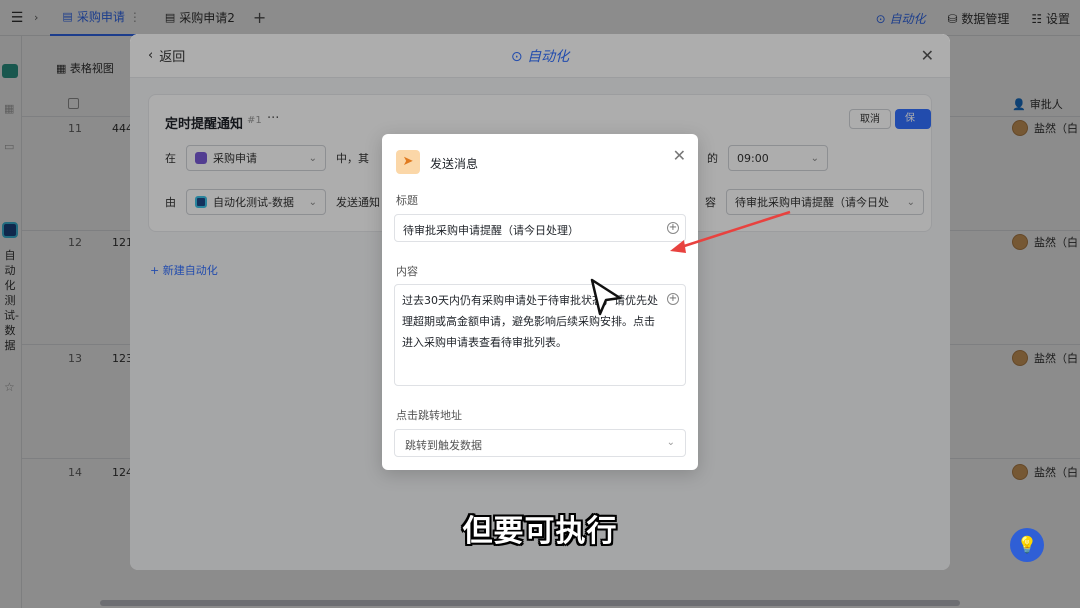 The width and height of the screenshot is (1080, 608). I want to click on horizontal-scrollbar, so click(530, 603).